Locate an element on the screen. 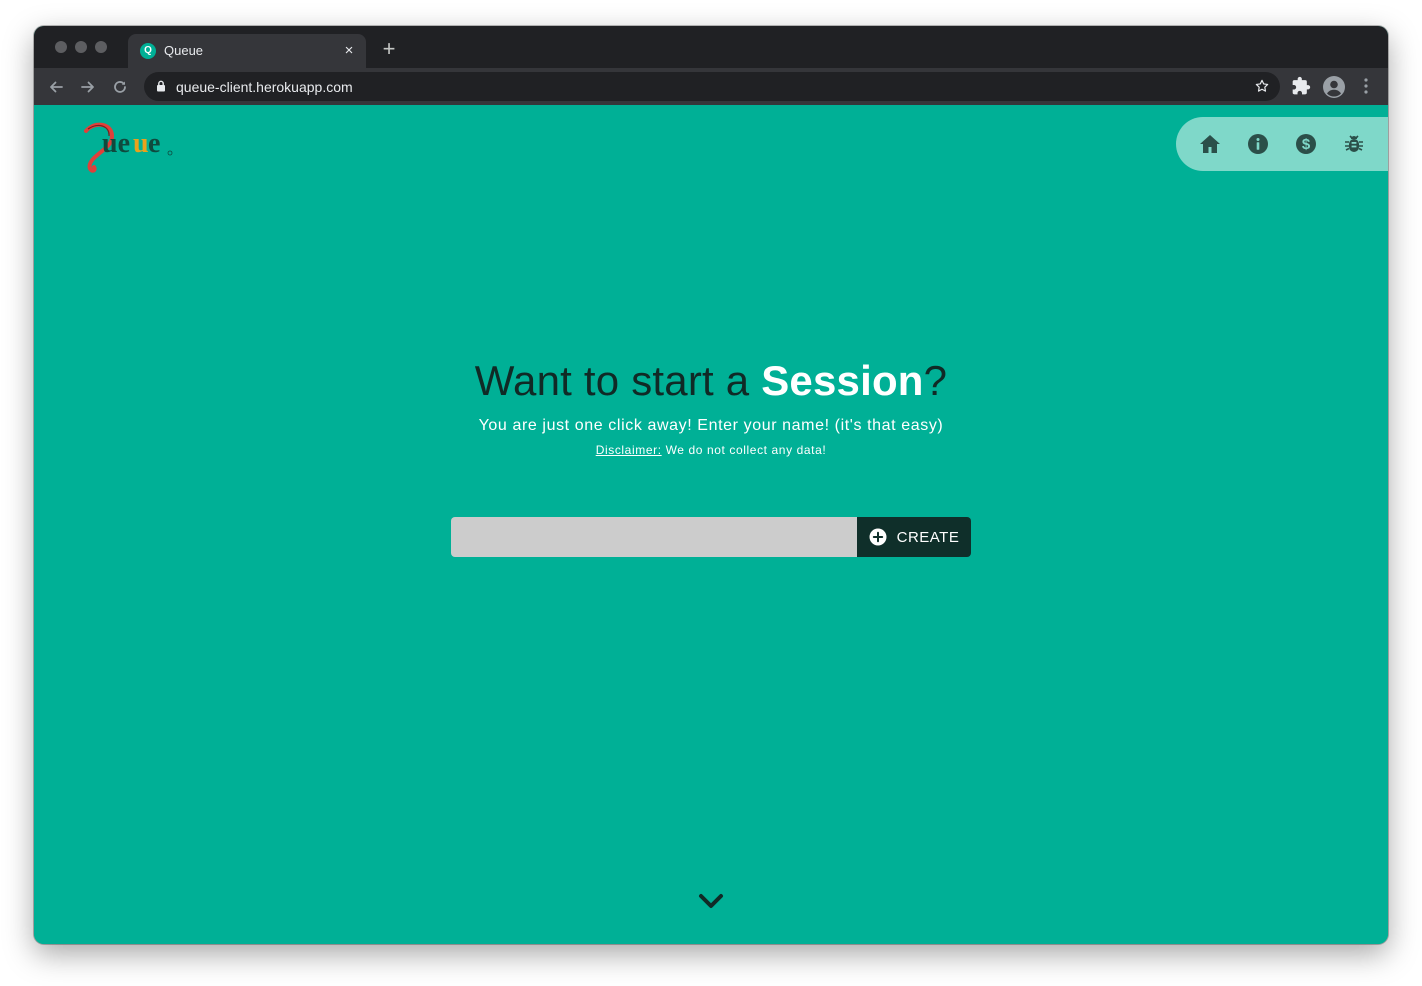  nav-bug-report is located at coordinates (1354, 144).